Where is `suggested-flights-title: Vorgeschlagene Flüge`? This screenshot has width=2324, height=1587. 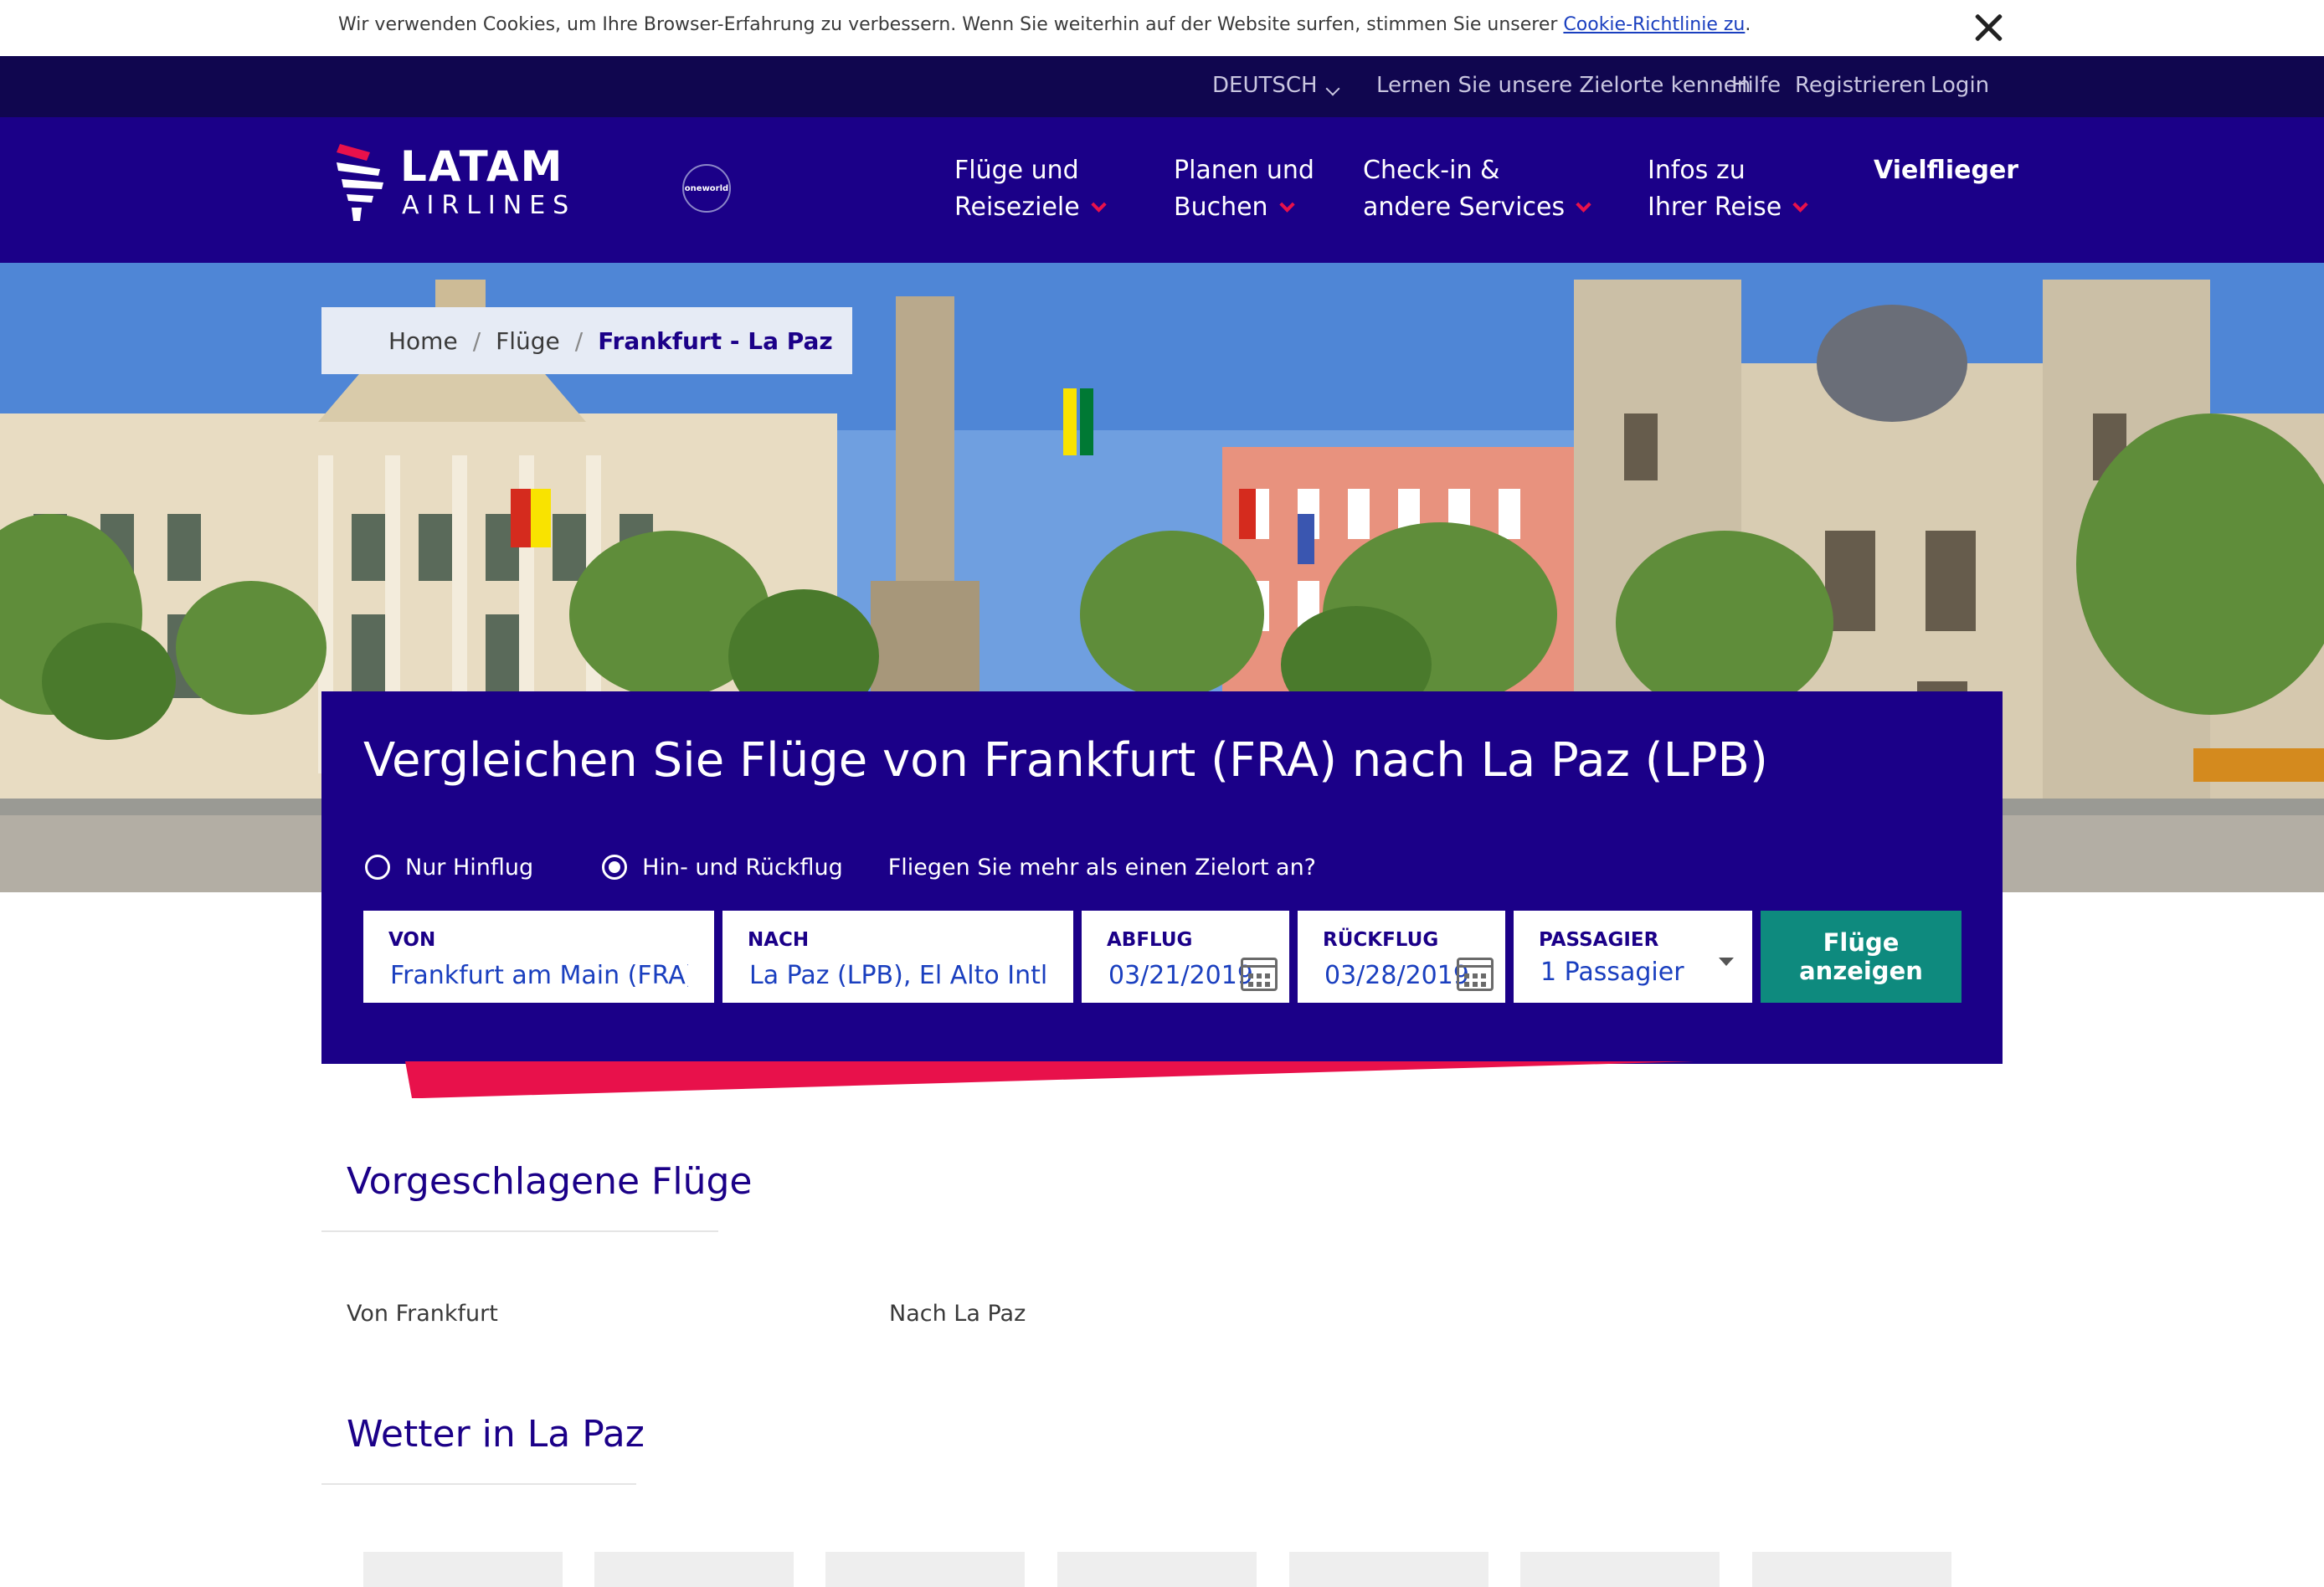
suggested-flights-title: Vorgeschlagene Flüge is located at coordinates (550, 1182).